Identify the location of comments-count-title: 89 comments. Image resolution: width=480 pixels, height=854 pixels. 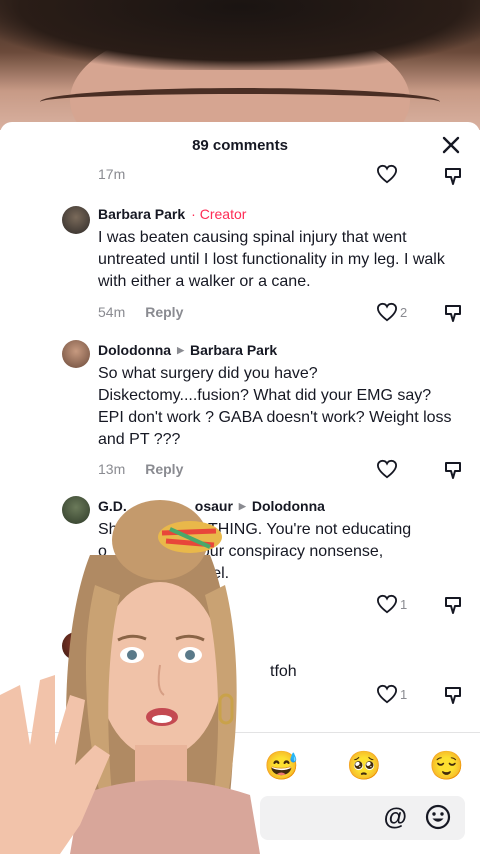
(240, 145).